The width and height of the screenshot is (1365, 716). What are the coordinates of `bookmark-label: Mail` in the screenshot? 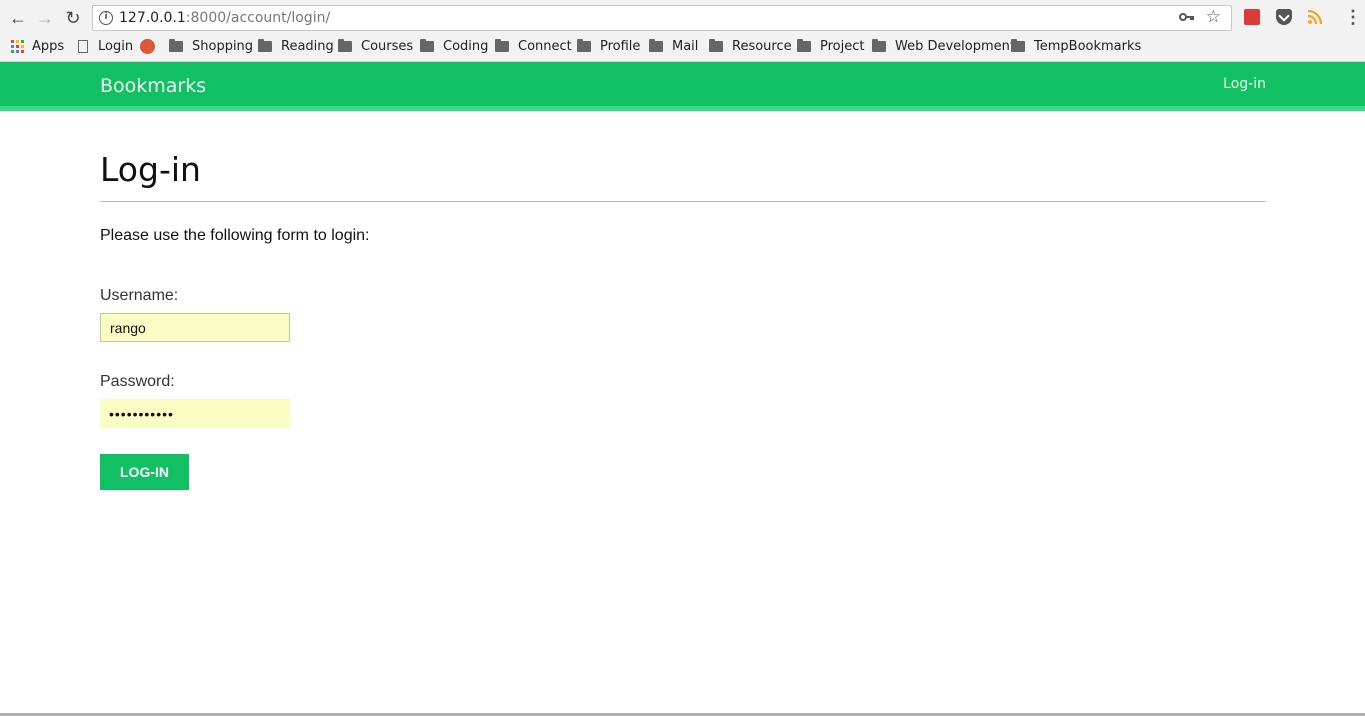 It's located at (685, 46).